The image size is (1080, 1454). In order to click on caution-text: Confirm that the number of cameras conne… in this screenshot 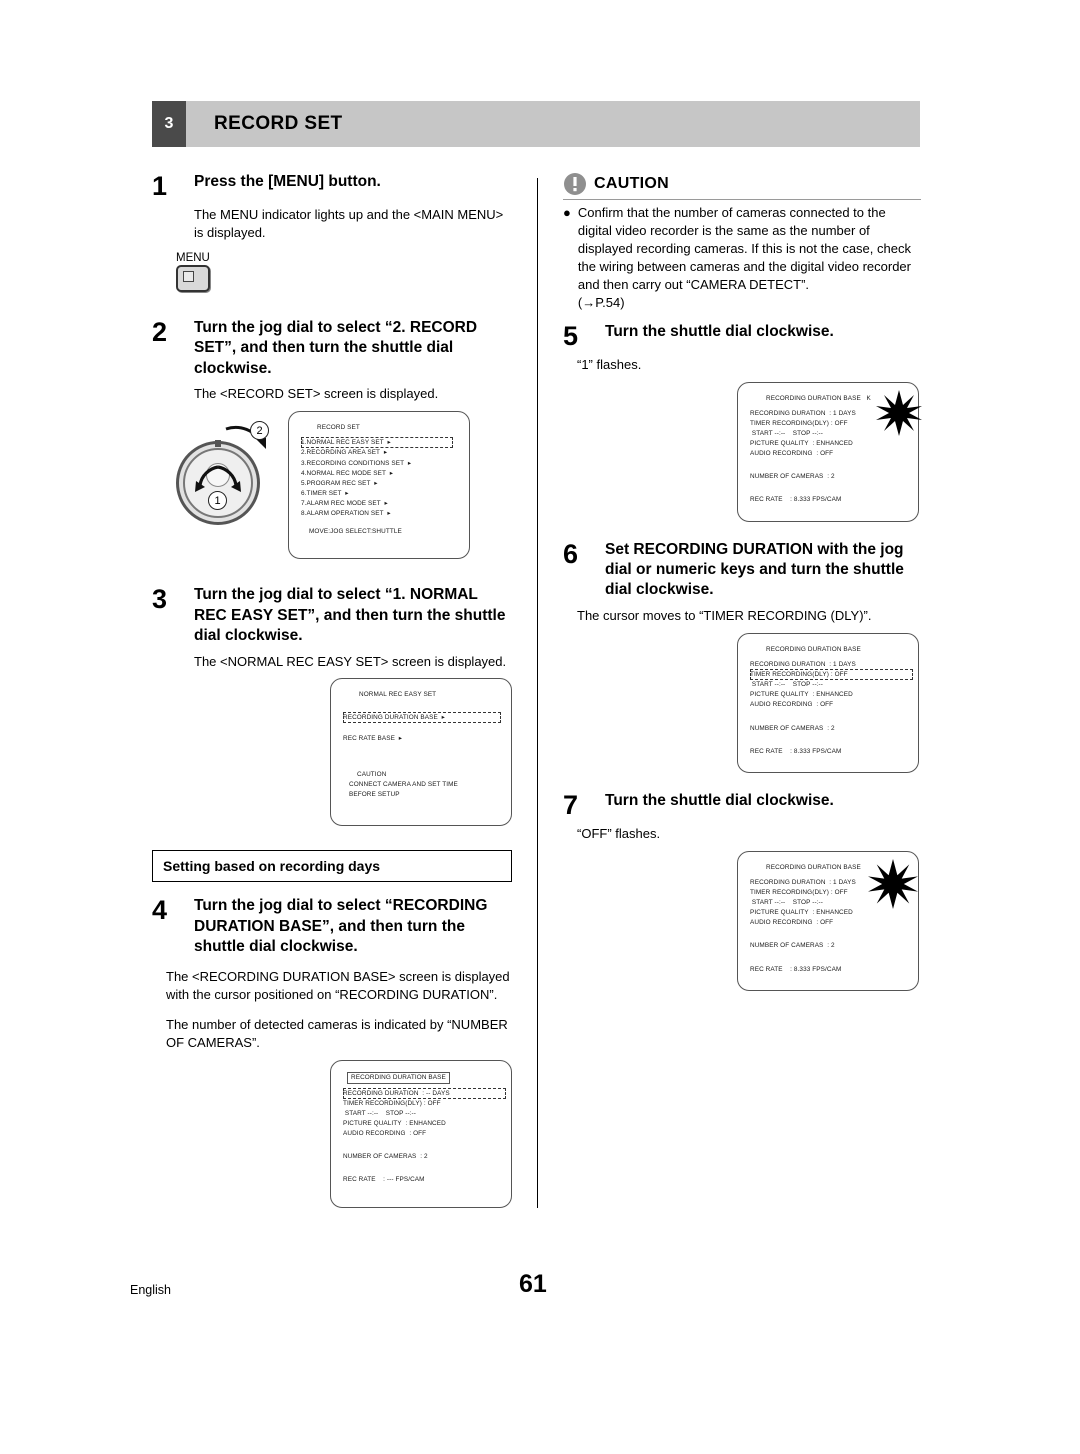, I will do `click(744, 248)`.